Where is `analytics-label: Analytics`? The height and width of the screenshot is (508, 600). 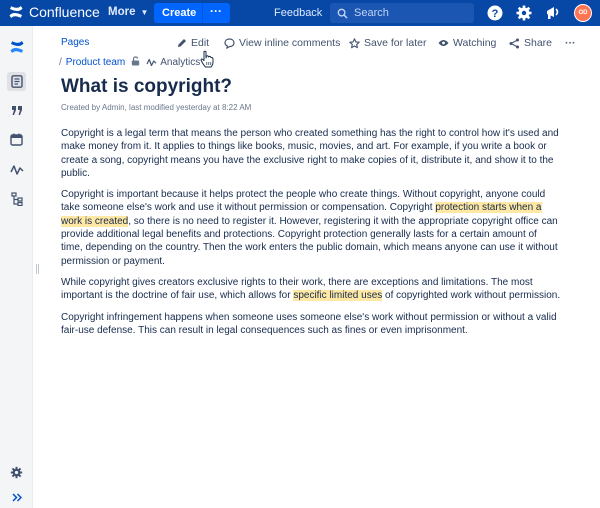
analytics-label: Analytics is located at coordinates (180, 62).